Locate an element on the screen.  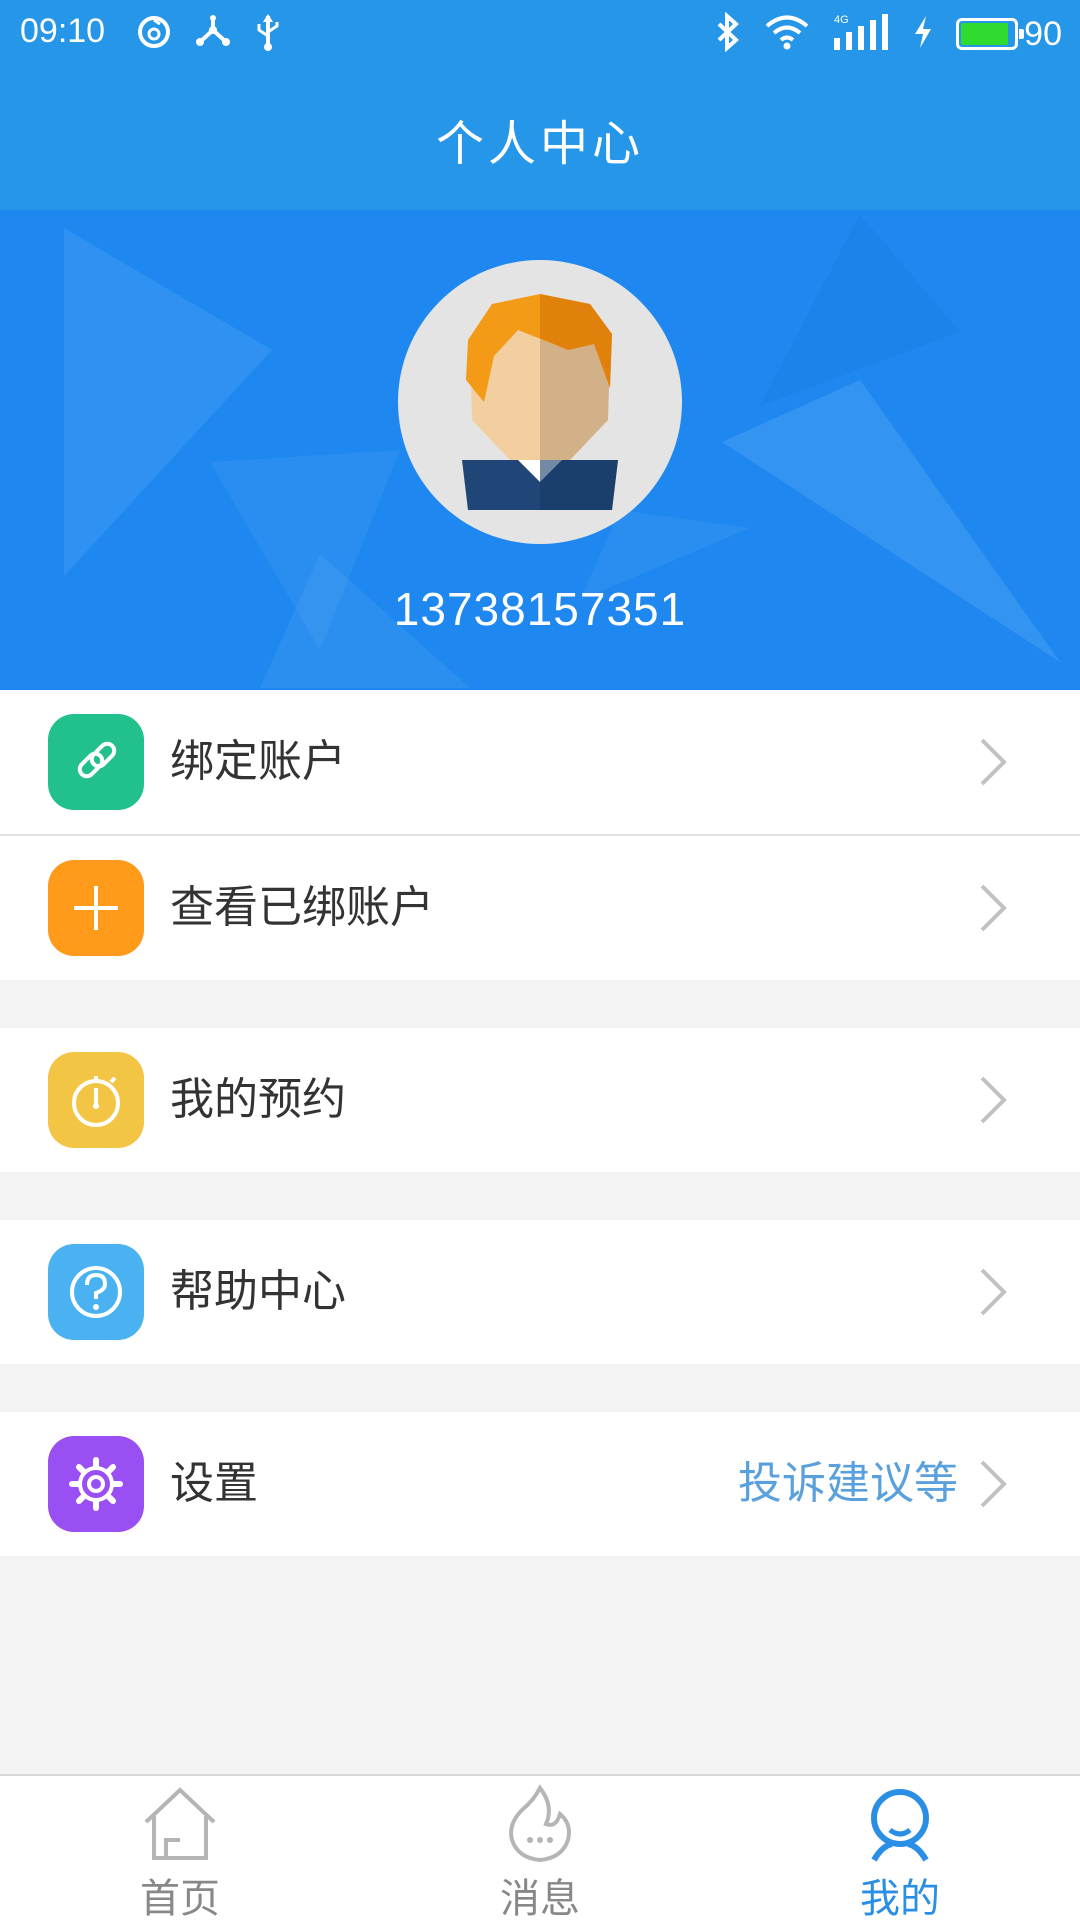
menu-item-my-reservations: 我的预约 is located at coordinates (540, 1100).